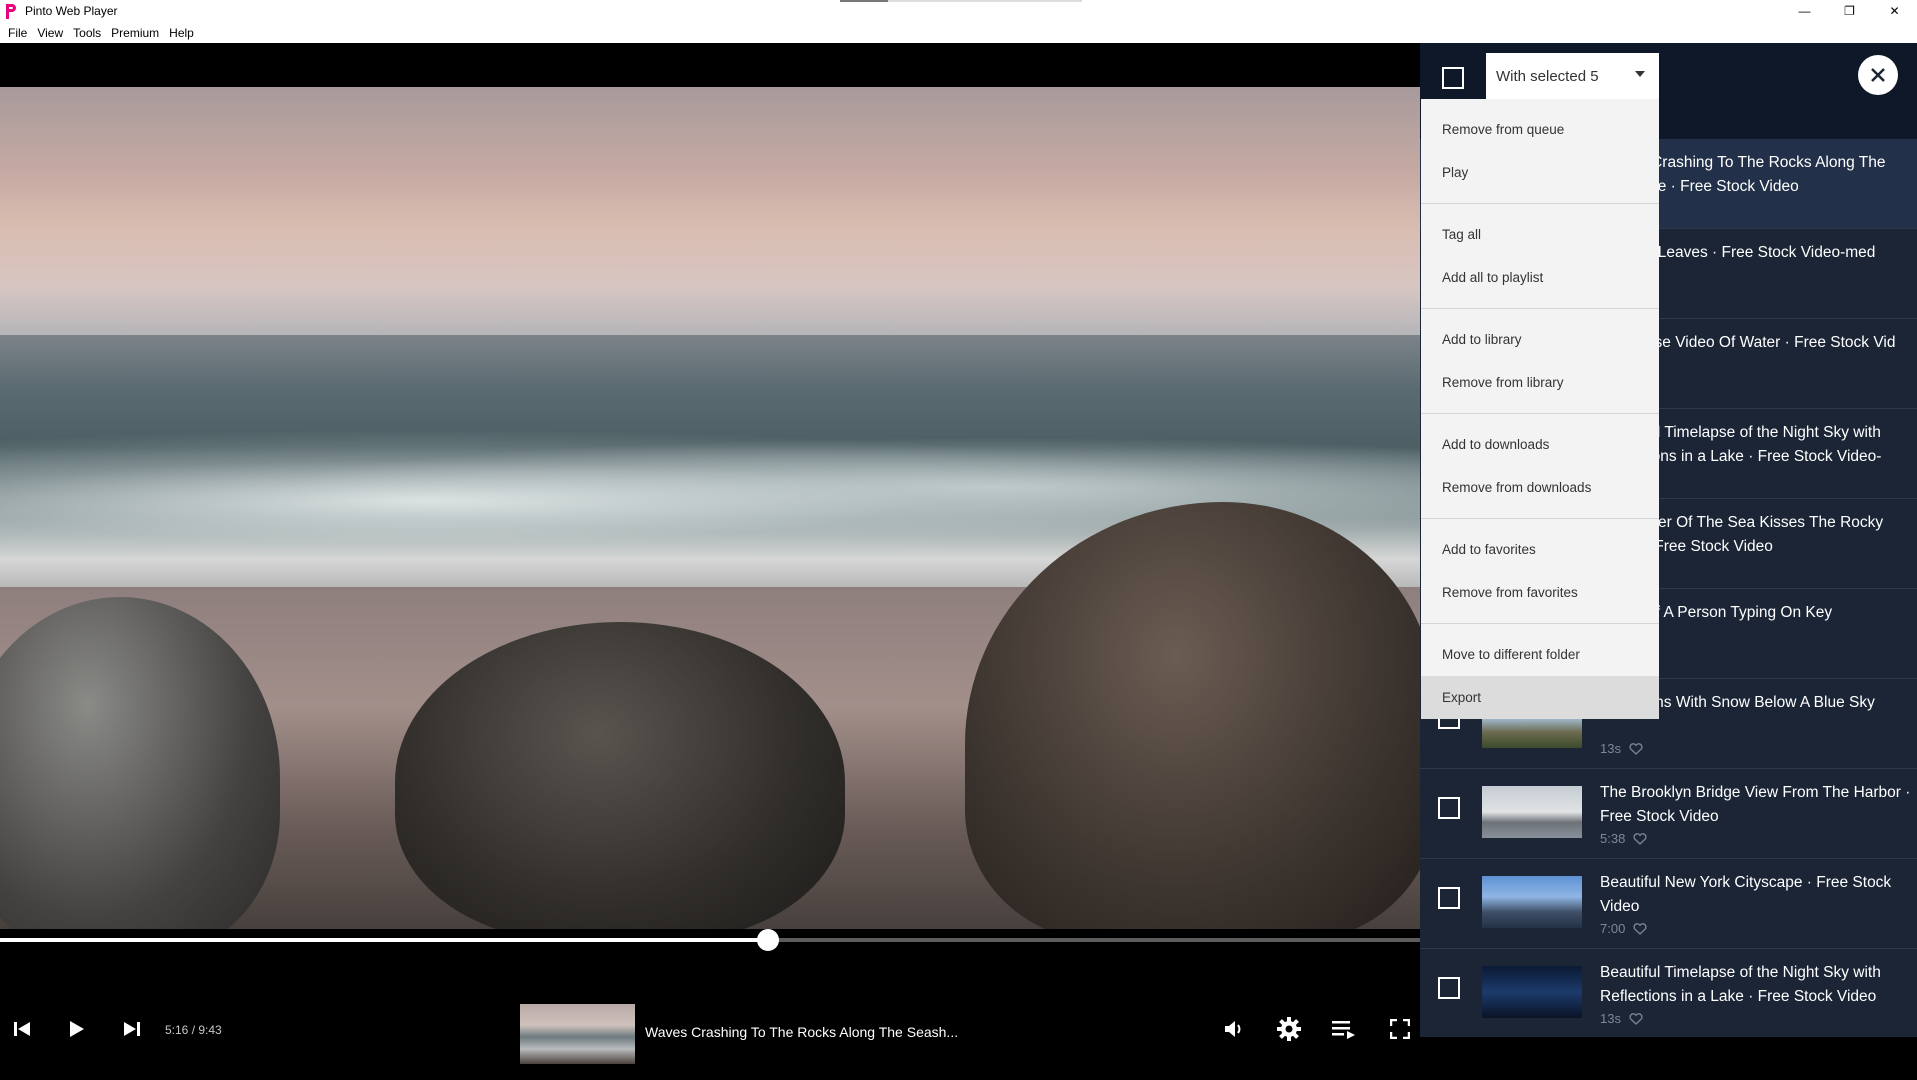 The height and width of the screenshot is (1080, 1917). I want to click on menu-premium: Premium, so click(135, 33).